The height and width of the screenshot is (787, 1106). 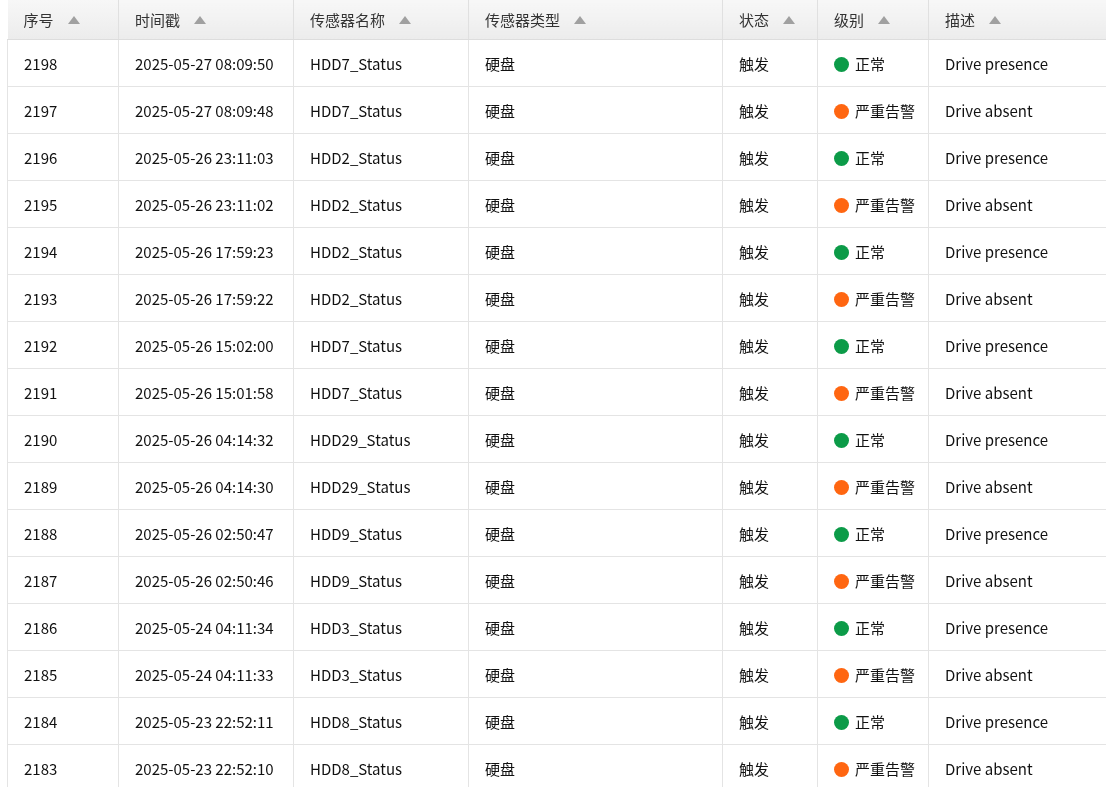 I want to click on id-text: 2194, so click(x=41, y=251).